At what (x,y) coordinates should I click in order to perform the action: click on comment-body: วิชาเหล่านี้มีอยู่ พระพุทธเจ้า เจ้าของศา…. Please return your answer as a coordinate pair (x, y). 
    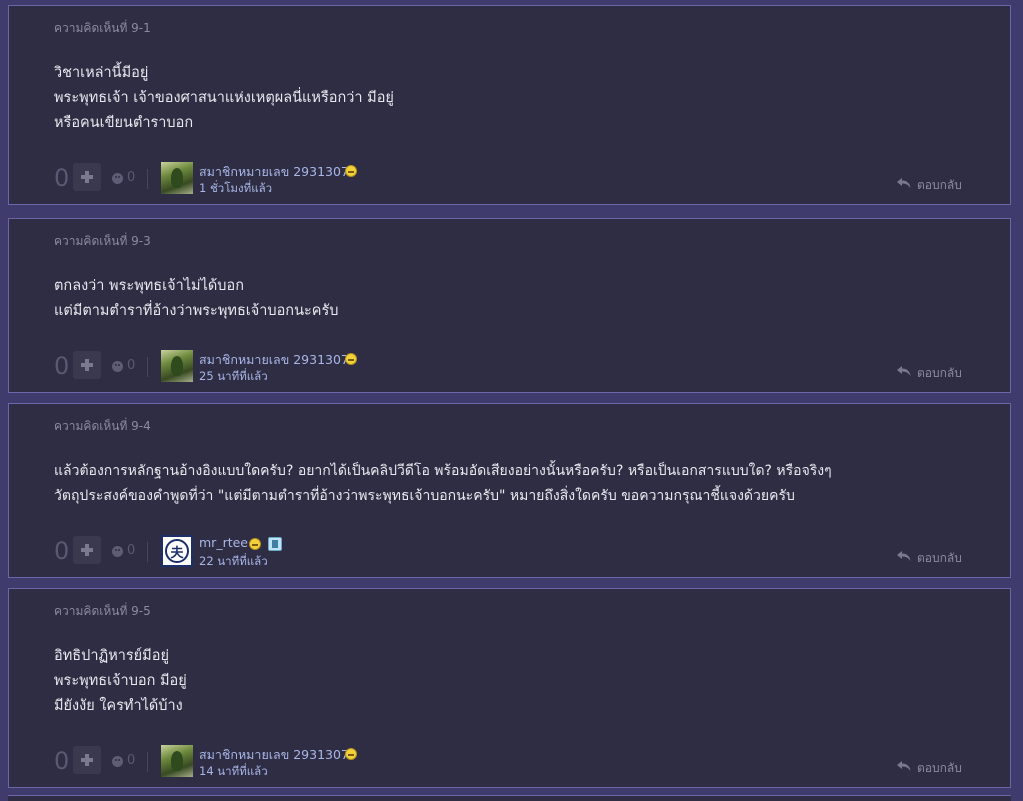
    Looking at the image, I should click on (224, 98).